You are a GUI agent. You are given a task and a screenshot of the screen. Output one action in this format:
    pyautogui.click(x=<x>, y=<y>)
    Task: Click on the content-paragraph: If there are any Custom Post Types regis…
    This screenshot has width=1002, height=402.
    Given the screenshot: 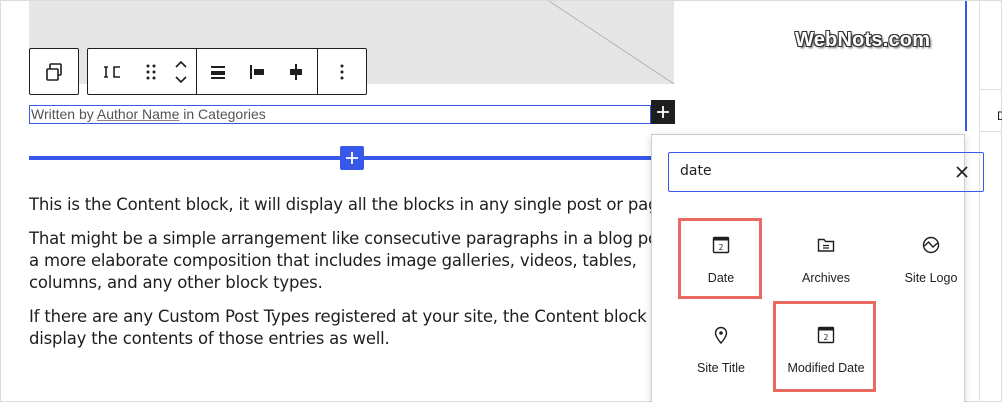 What is the action you would take?
    pyautogui.click(x=339, y=316)
    